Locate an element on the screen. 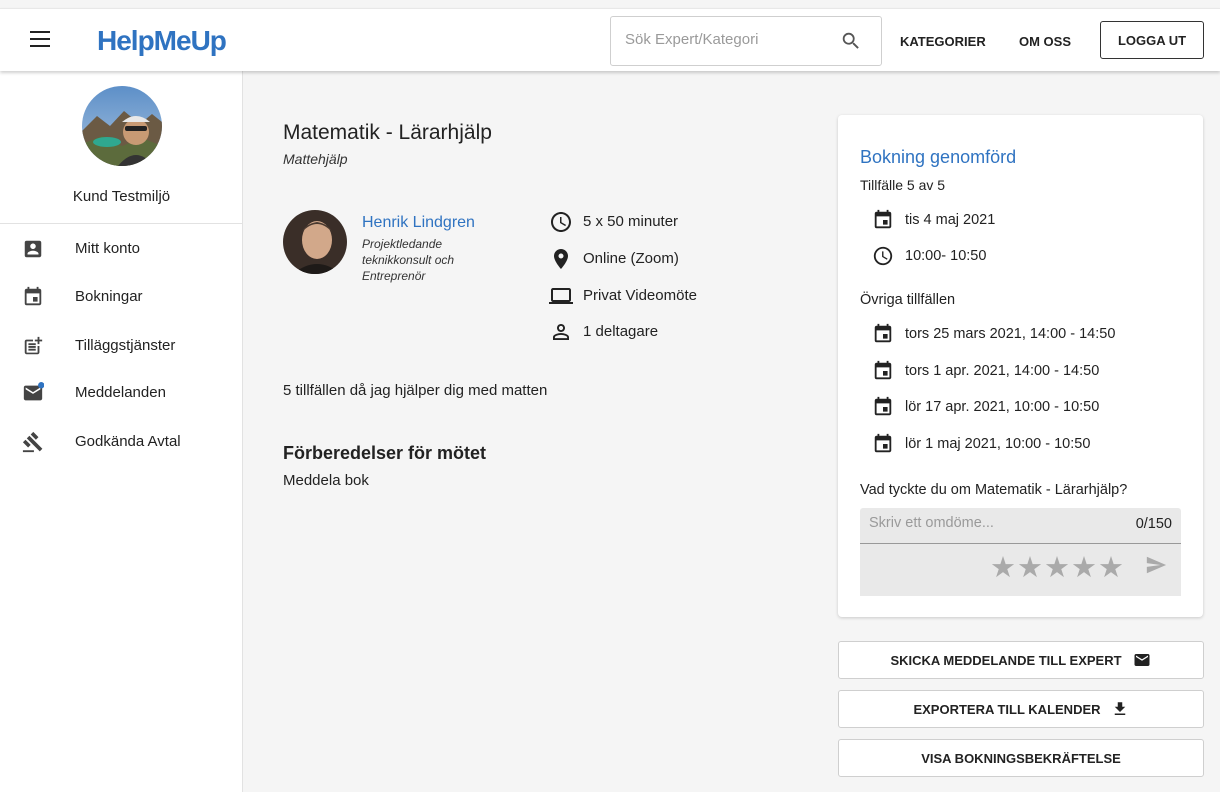  review-box: 0/150 ★★★★★ is located at coordinates (1020, 552).